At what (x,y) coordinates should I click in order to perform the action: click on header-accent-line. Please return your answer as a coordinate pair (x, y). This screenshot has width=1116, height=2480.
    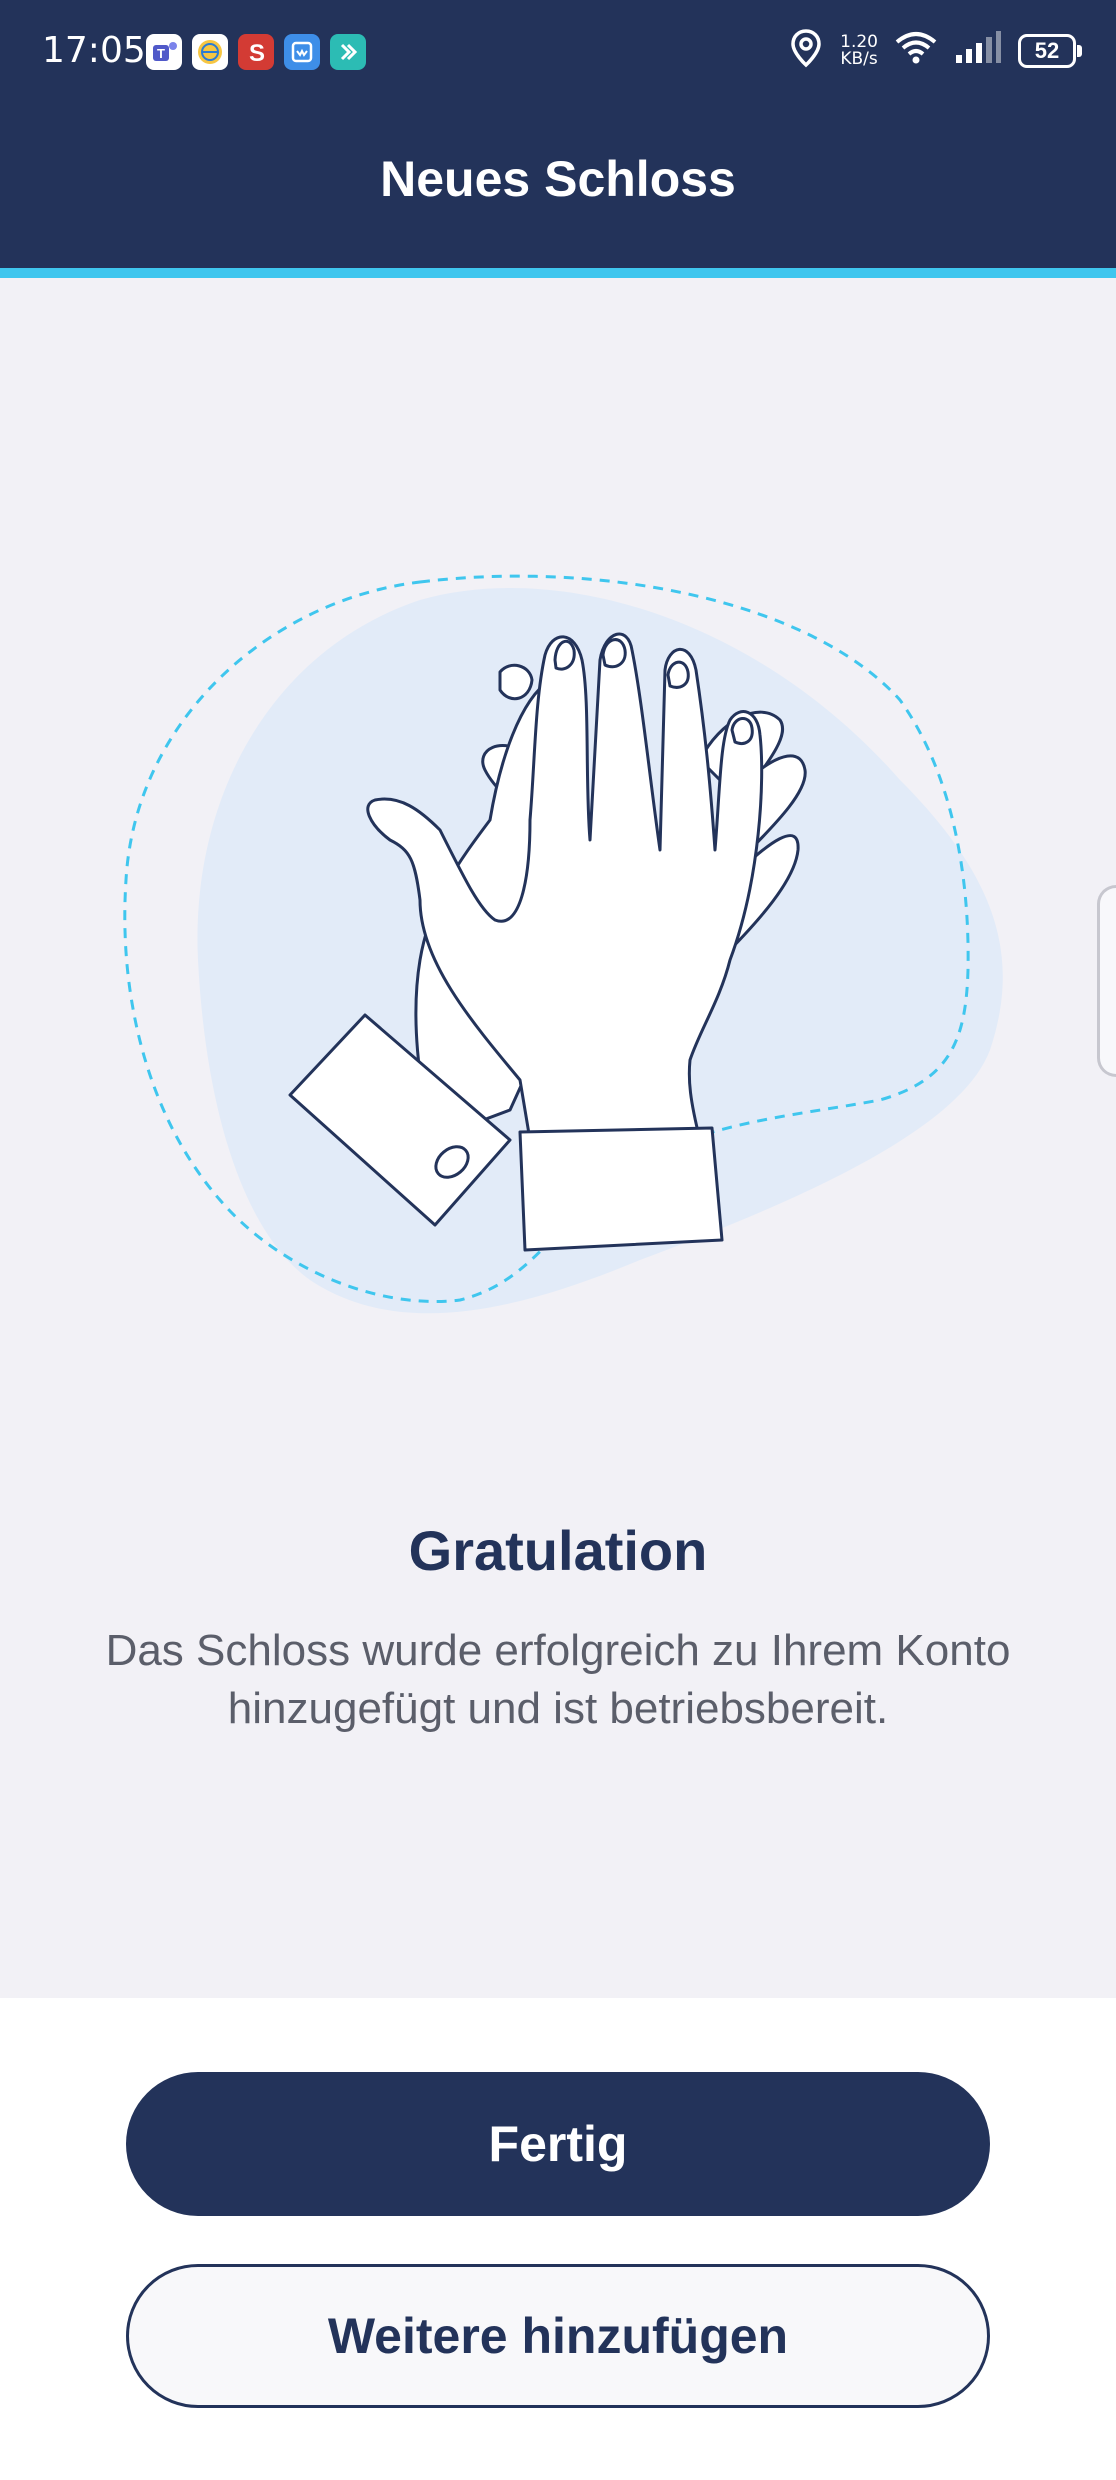
    Looking at the image, I should click on (558, 273).